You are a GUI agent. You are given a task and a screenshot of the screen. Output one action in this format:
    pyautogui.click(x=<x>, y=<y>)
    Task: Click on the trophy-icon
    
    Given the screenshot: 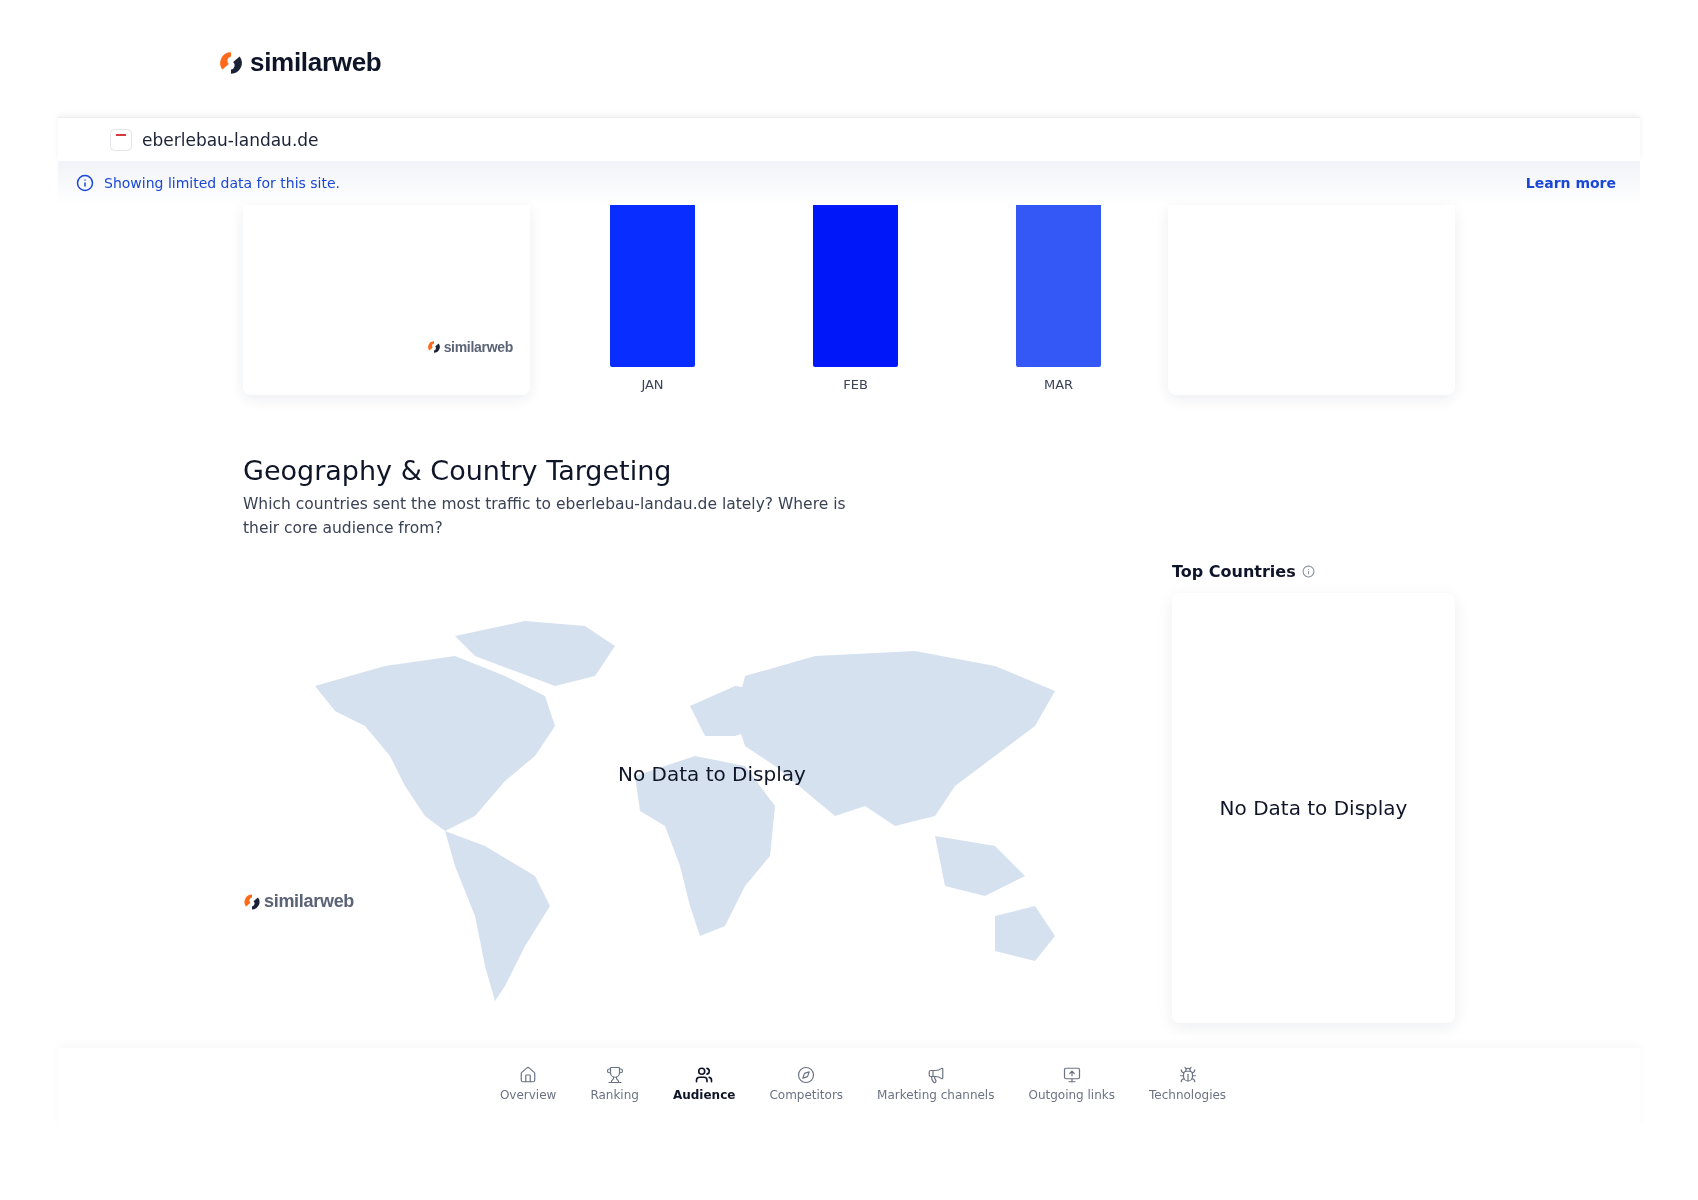 What is the action you would take?
    pyautogui.click(x=614, y=1075)
    